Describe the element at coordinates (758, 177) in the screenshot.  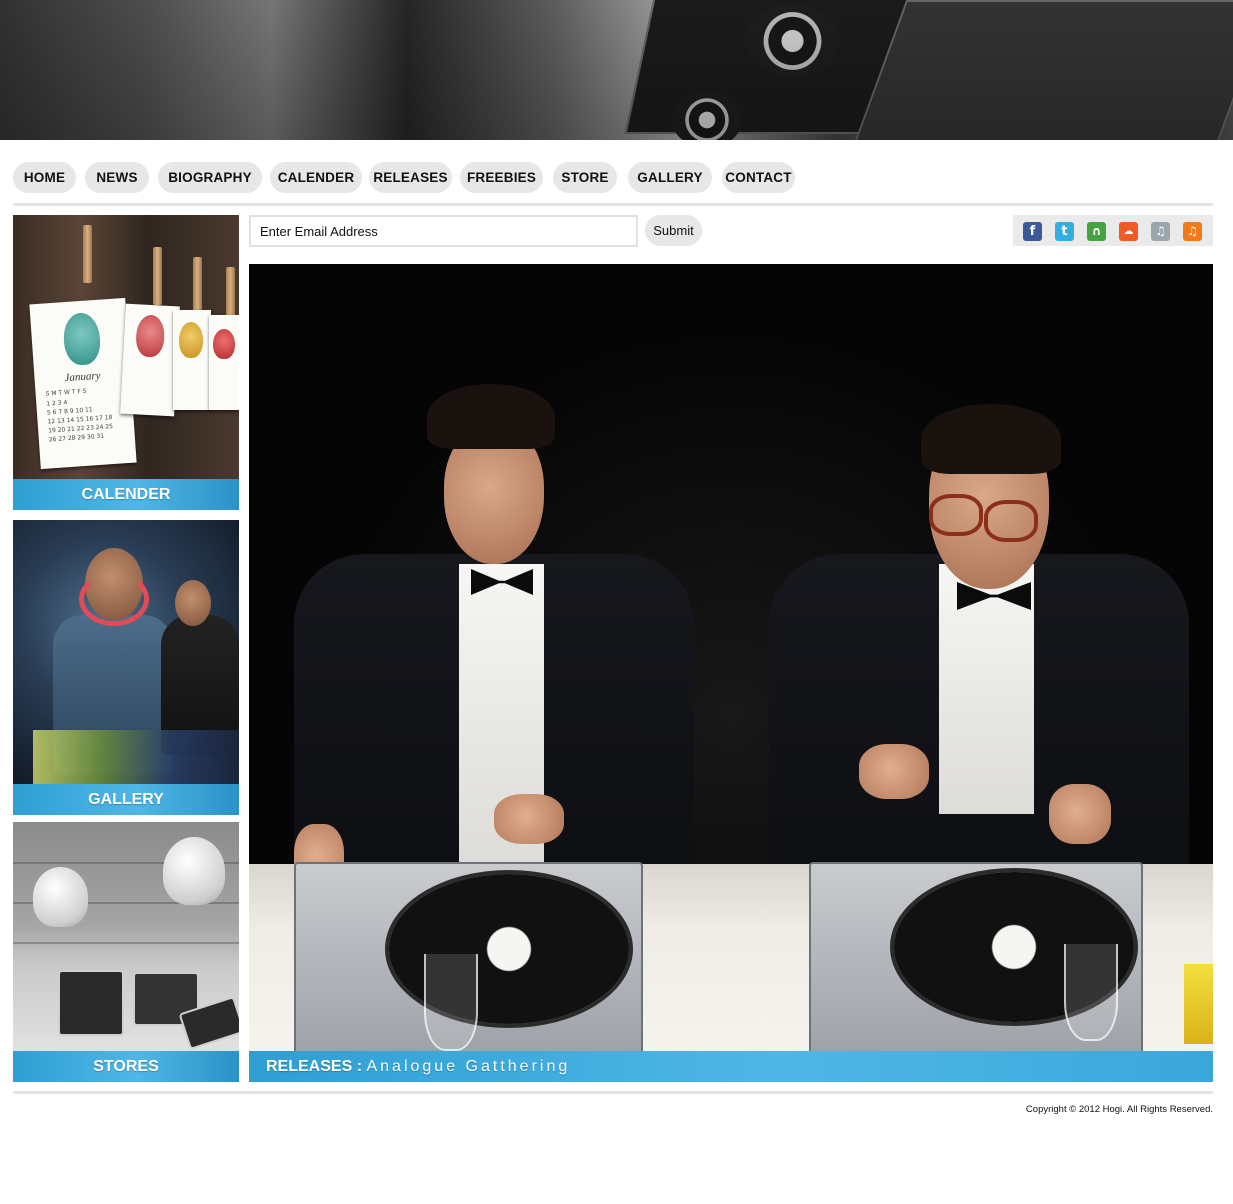
I see `nav-contact: CONTACT` at that location.